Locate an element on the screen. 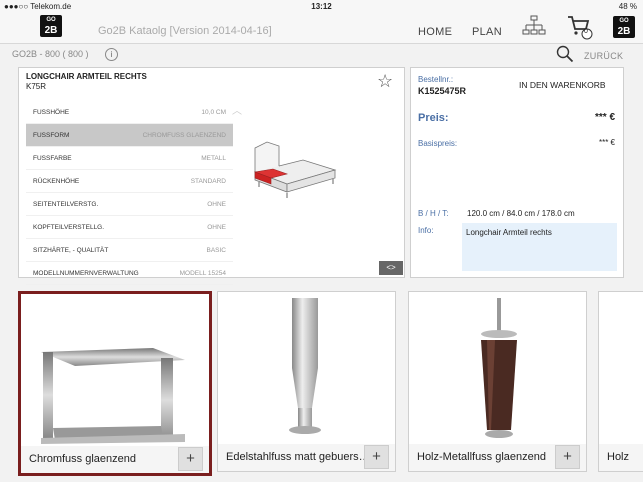 The image size is (643, 482). product-card-chromfuss: Chromfuss glaenzend + is located at coordinates (115, 383).